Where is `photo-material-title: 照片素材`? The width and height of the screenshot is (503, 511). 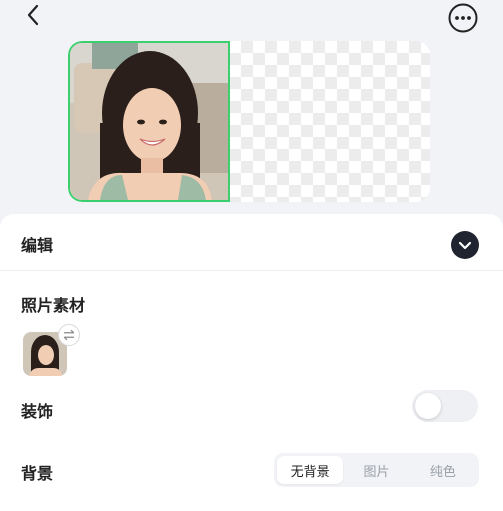 photo-material-title: 照片素材 is located at coordinates (53, 305).